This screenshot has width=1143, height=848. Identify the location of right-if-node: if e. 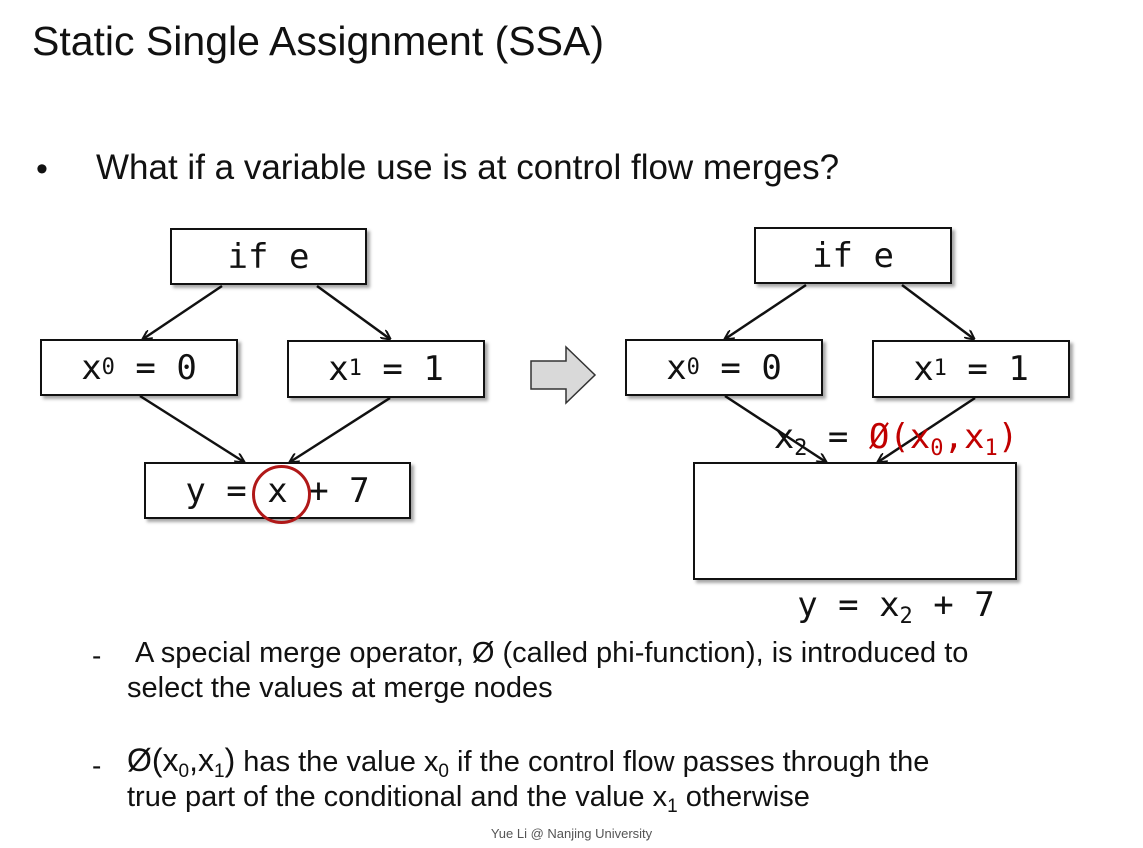
(853, 255).